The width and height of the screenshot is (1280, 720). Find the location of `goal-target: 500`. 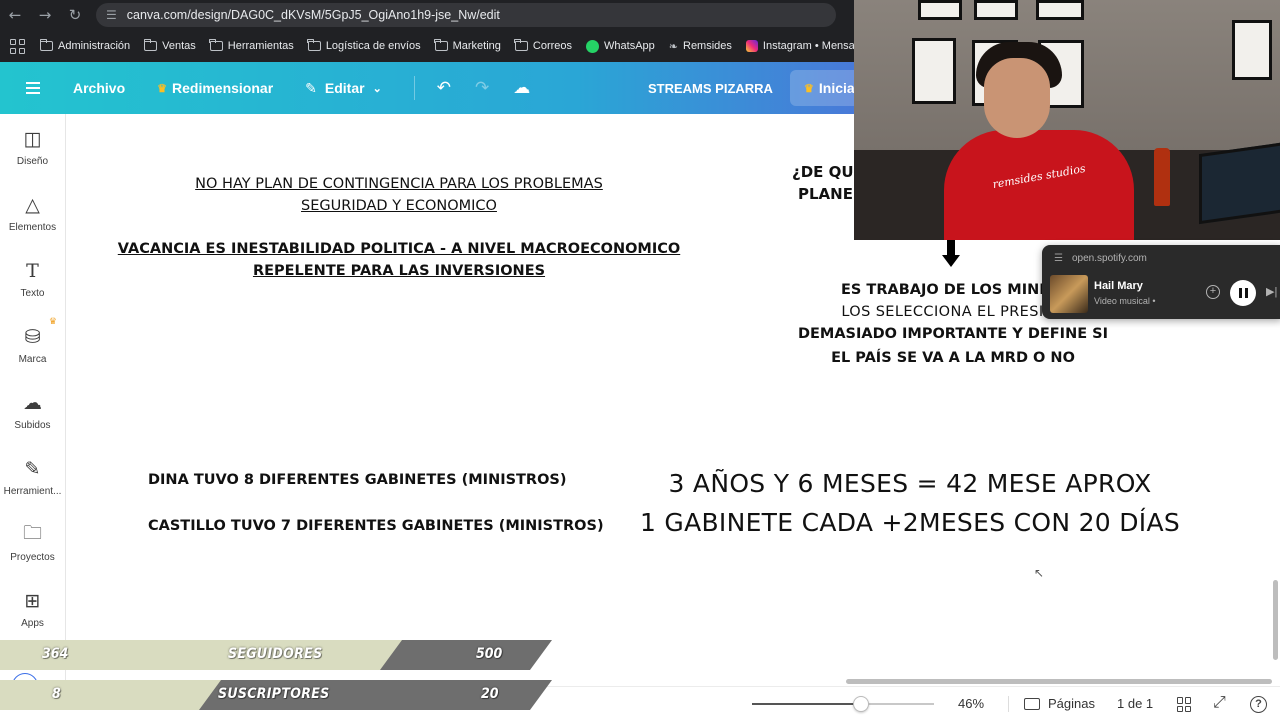

goal-target: 500 is located at coordinates (489, 654).